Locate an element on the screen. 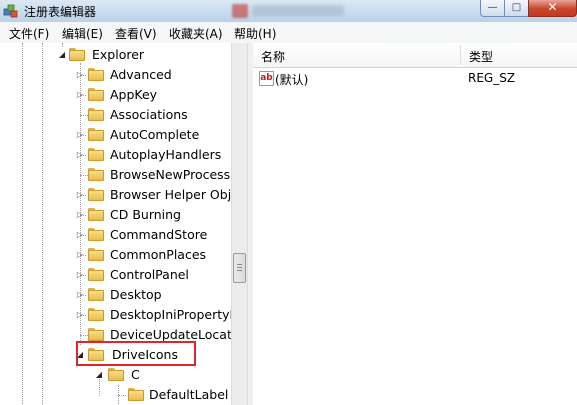  value-type: REG_SZ is located at coordinates (492, 78).